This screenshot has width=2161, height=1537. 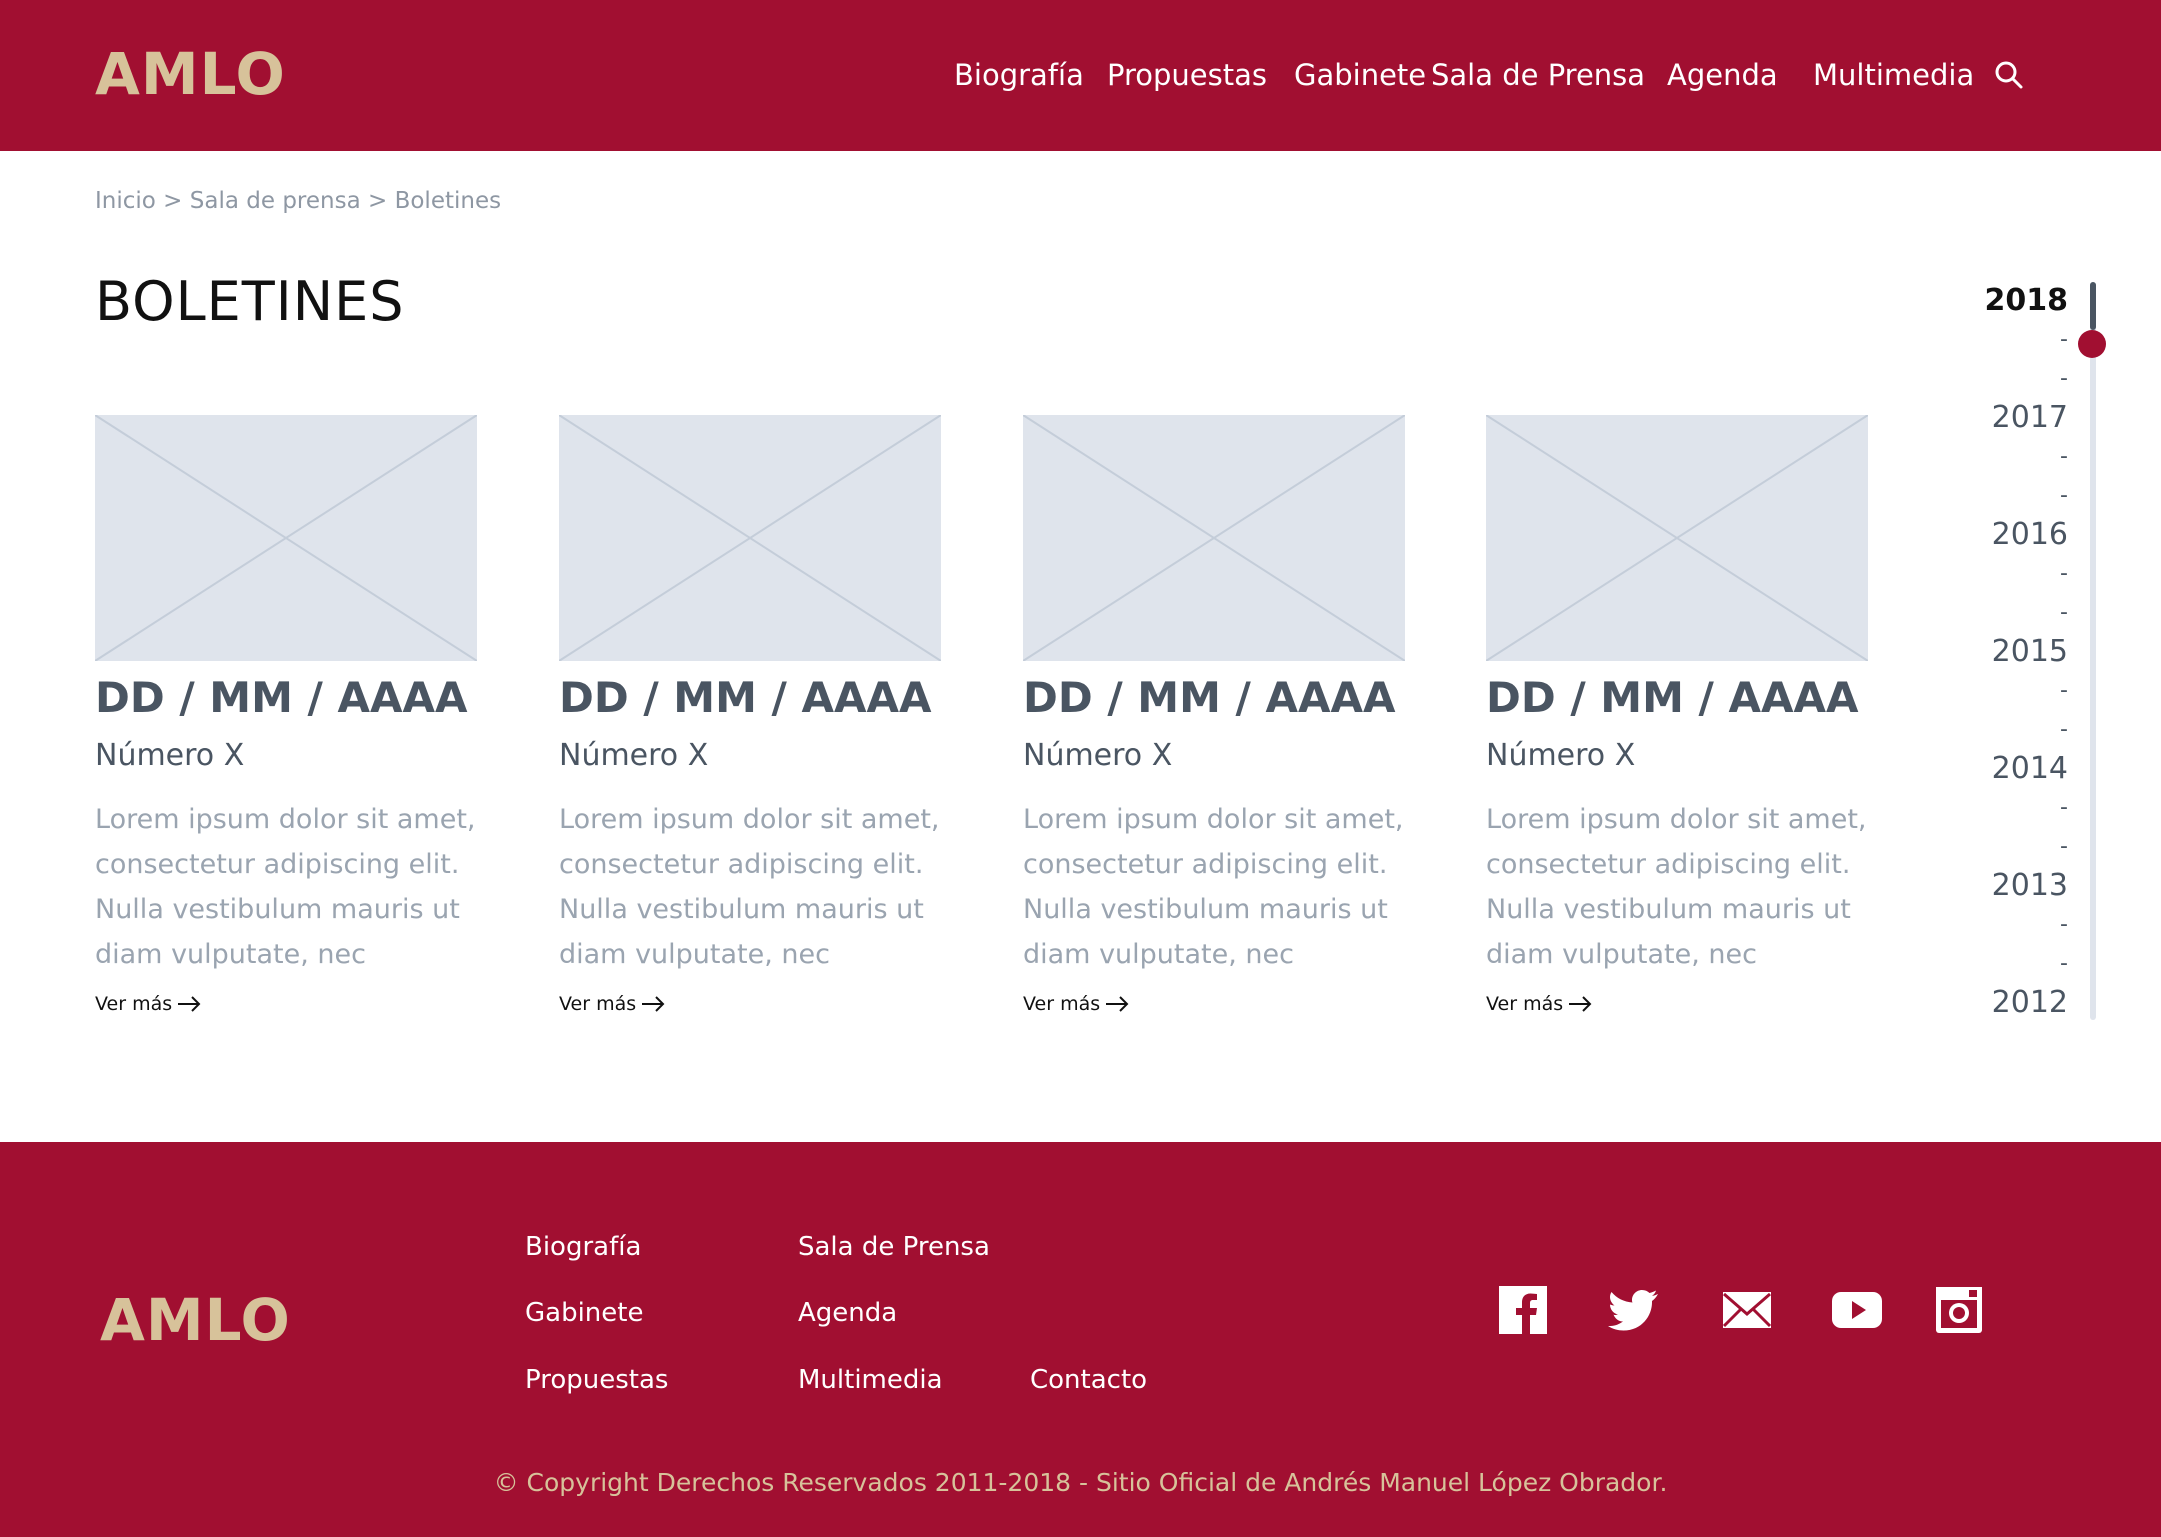 What do you see at coordinates (275, 201) in the screenshot?
I see `breadcrumb-sala-de-prensa: Sala de prensa` at bounding box center [275, 201].